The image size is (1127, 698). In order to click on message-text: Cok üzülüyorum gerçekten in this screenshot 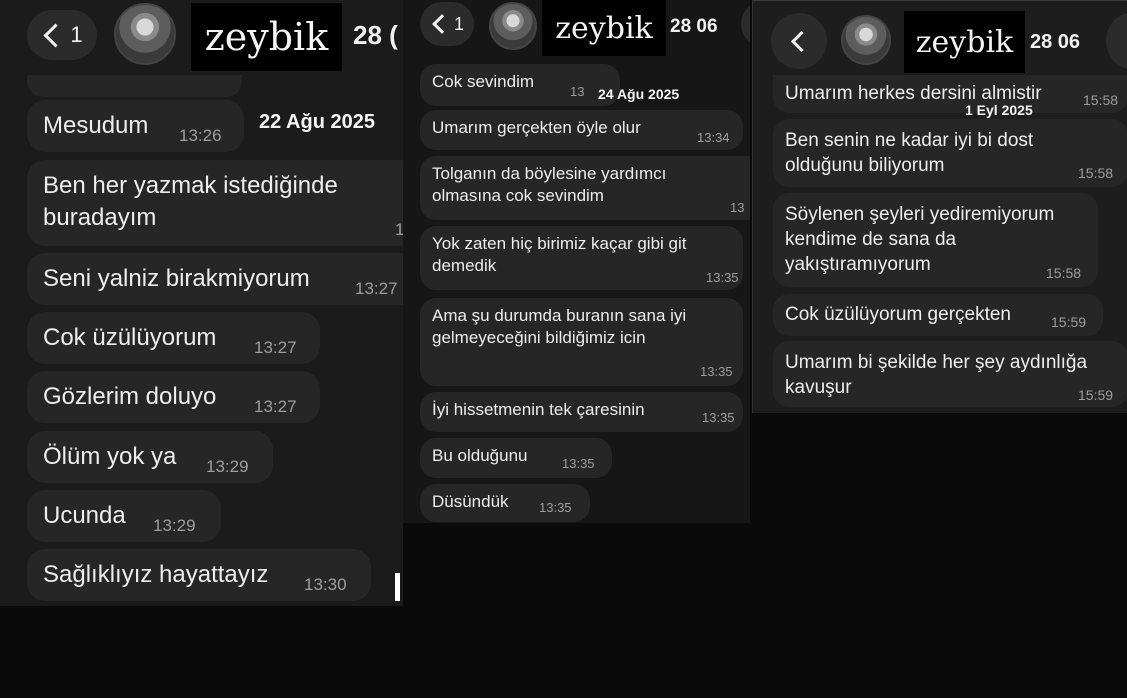, I will do `click(898, 314)`.